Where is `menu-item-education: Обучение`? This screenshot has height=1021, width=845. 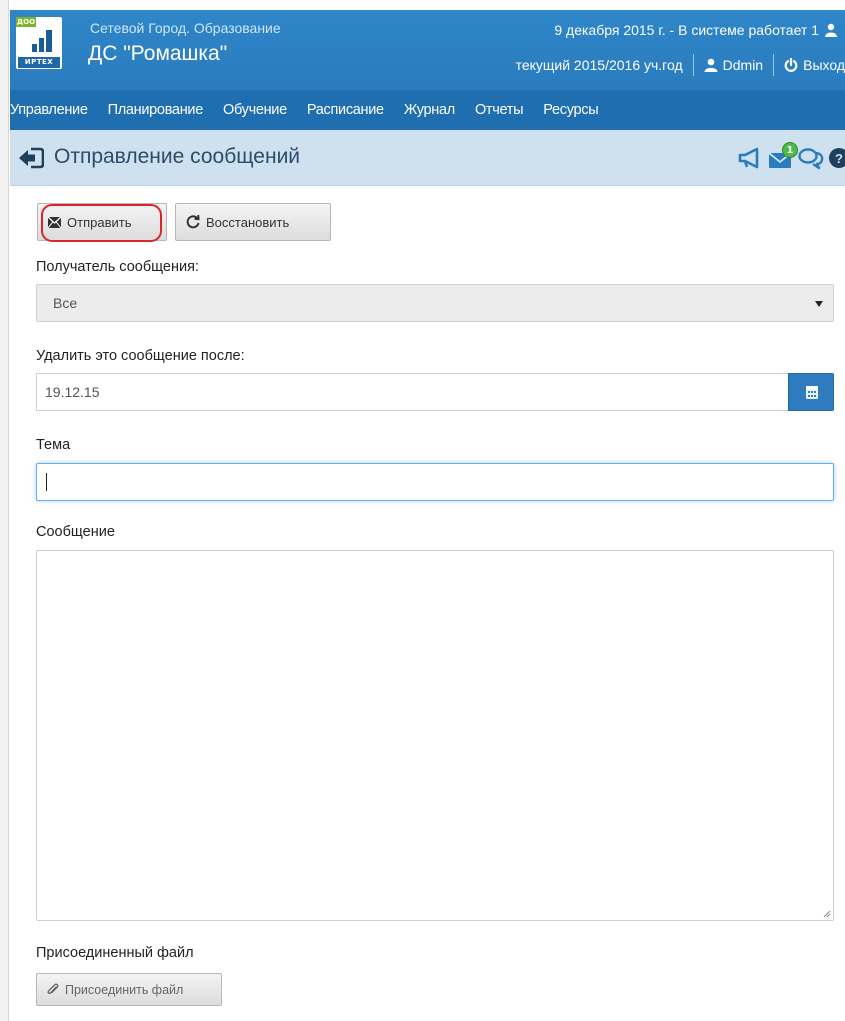 menu-item-education: Обучение is located at coordinates (255, 110).